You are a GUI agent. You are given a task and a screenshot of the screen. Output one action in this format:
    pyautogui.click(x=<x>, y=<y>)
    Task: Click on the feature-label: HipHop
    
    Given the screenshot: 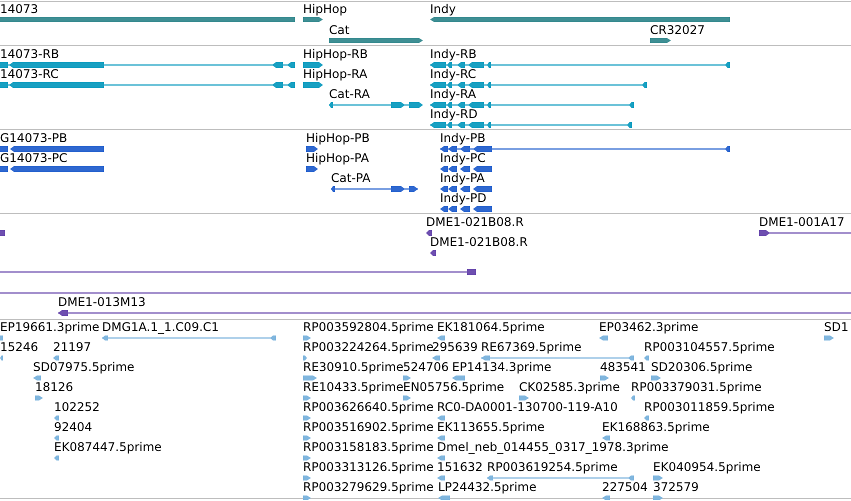 What is the action you would take?
    pyautogui.click(x=325, y=9)
    